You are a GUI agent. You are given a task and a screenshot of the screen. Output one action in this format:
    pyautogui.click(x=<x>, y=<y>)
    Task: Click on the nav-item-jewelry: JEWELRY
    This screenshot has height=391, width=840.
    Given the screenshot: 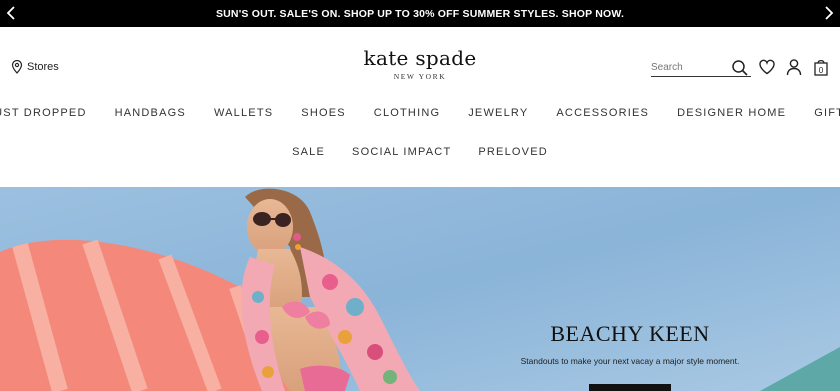 What is the action you would take?
    pyautogui.click(x=498, y=113)
    